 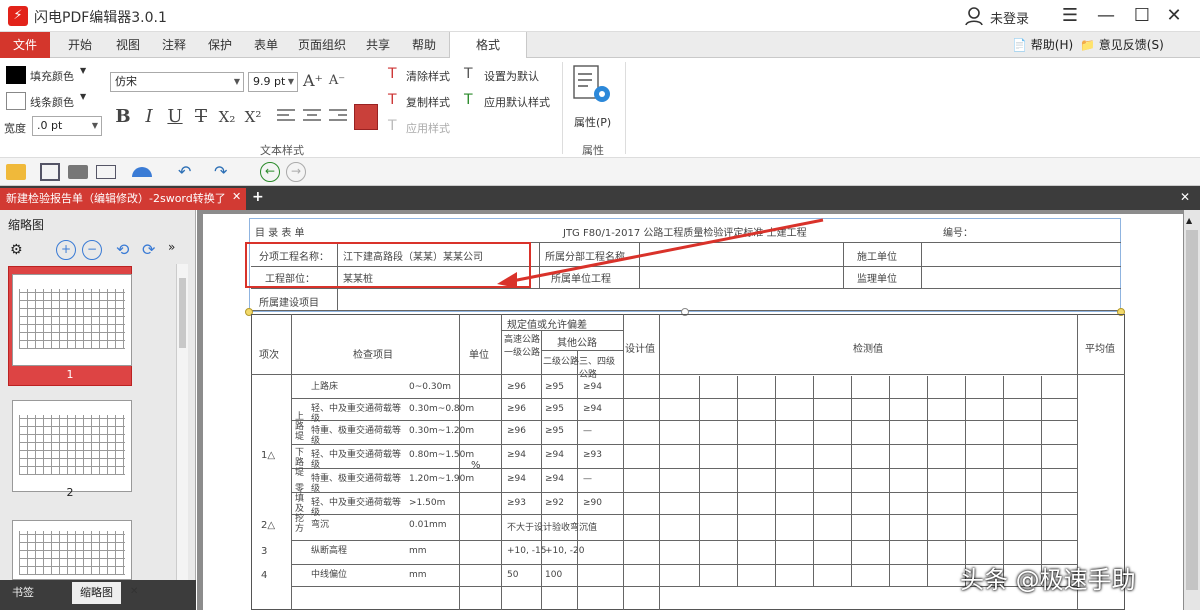 I want to click on fill-color-swatch, so click(x=16, y=75).